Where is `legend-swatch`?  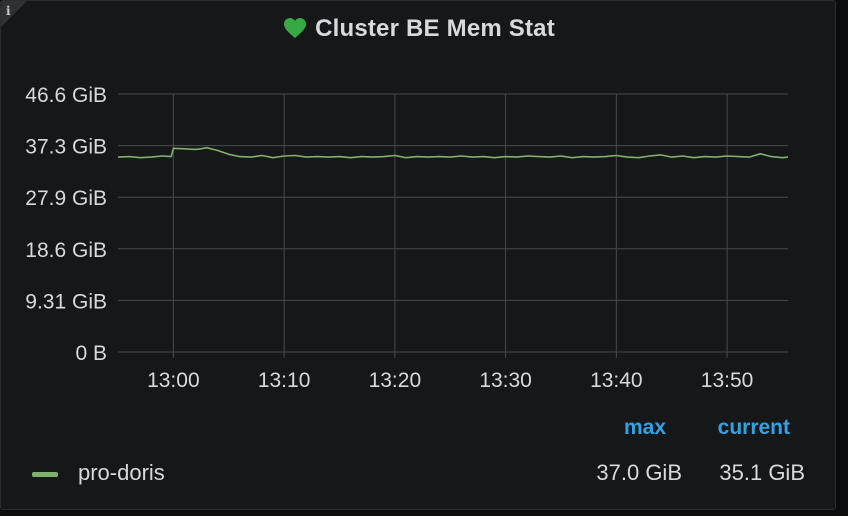 legend-swatch is located at coordinates (45, 474).